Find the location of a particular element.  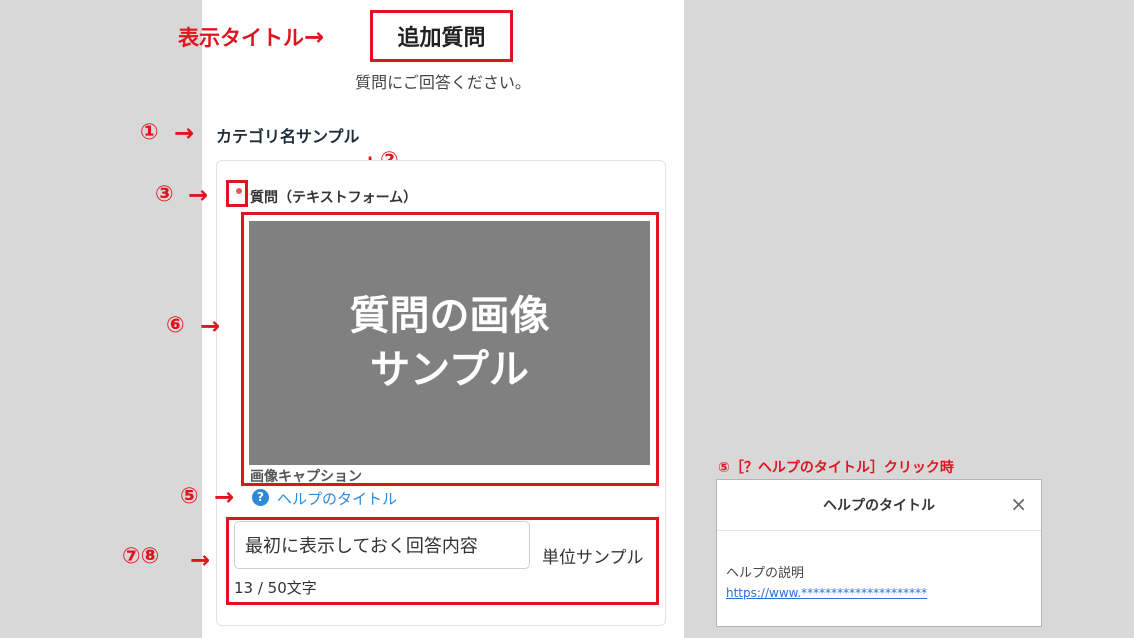

help-modal-header: ヘルプのタイトル × is located at coordinates (879, 505).